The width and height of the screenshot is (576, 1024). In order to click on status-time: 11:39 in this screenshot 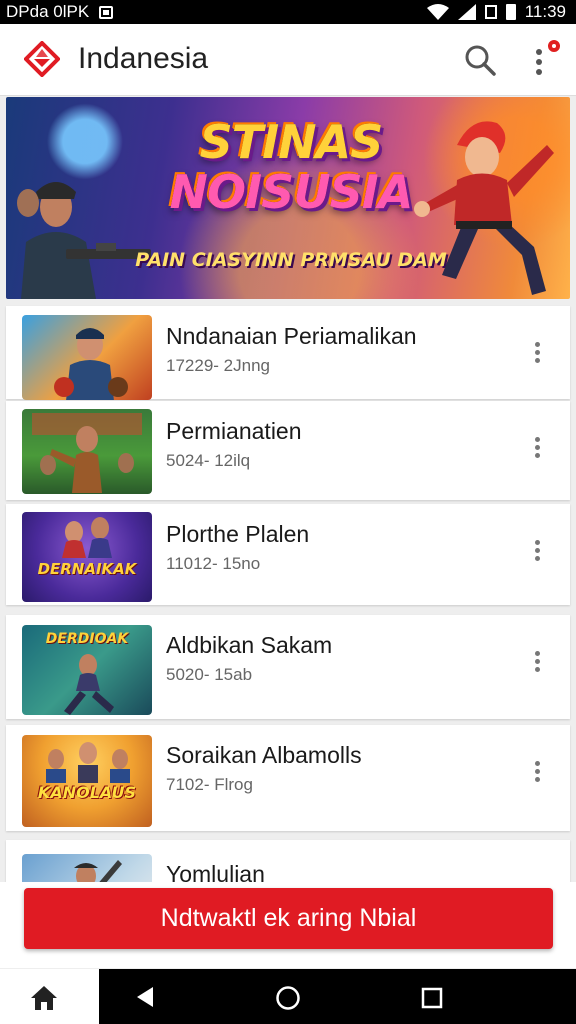, I will do `click(545, 11)`.